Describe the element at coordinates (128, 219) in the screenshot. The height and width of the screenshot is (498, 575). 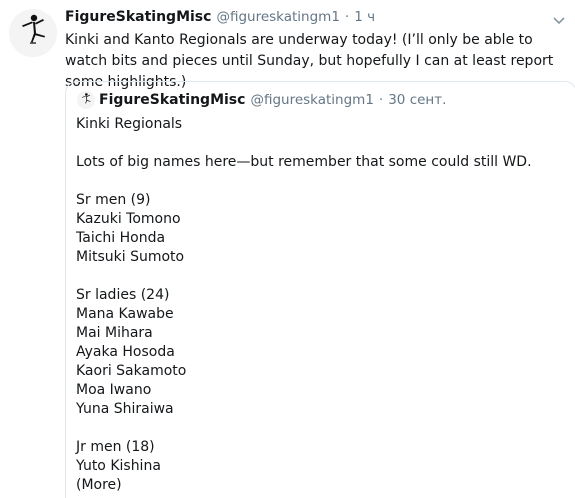
I see `skater-name: Kazuki Tomono` at that location.